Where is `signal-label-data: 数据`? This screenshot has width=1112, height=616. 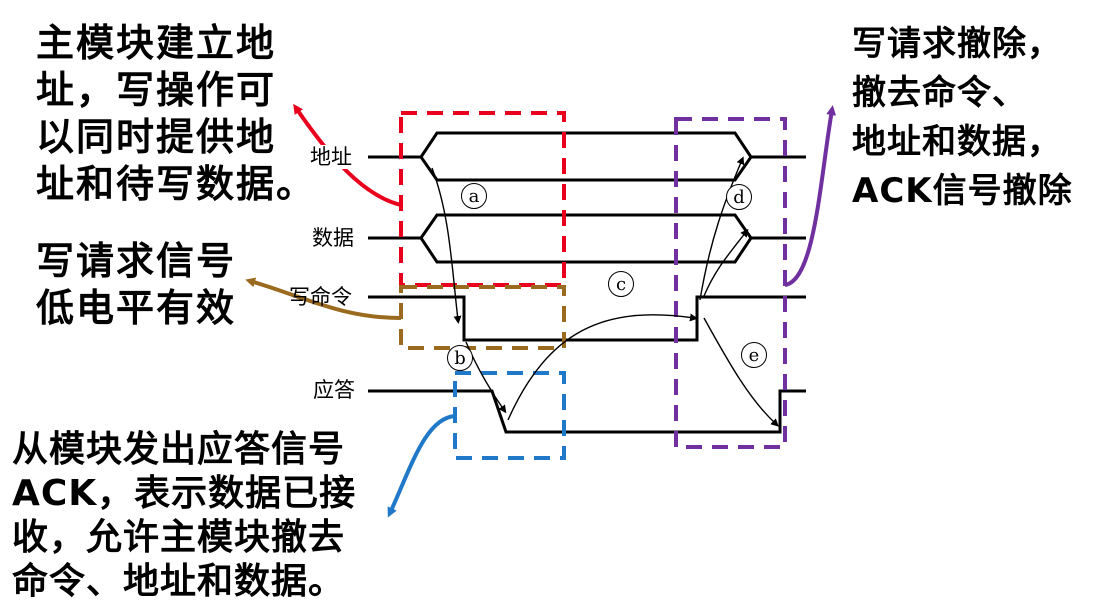 signal-label-data: 数据 is located at coordinates (333, 238).